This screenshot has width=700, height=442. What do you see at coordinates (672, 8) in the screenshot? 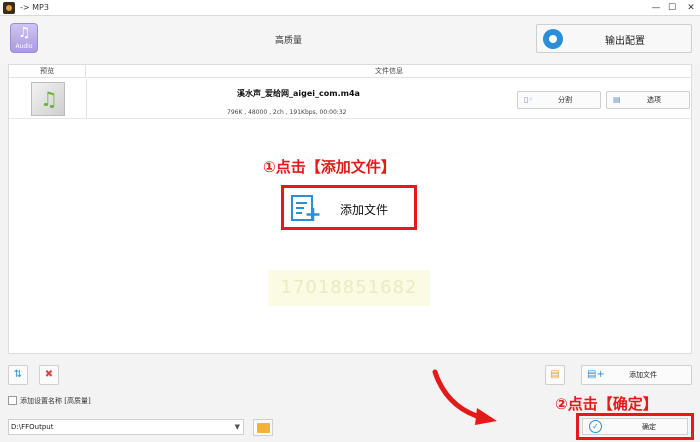
I see `maximize-button: ☐` at bounding box center [672, 8].